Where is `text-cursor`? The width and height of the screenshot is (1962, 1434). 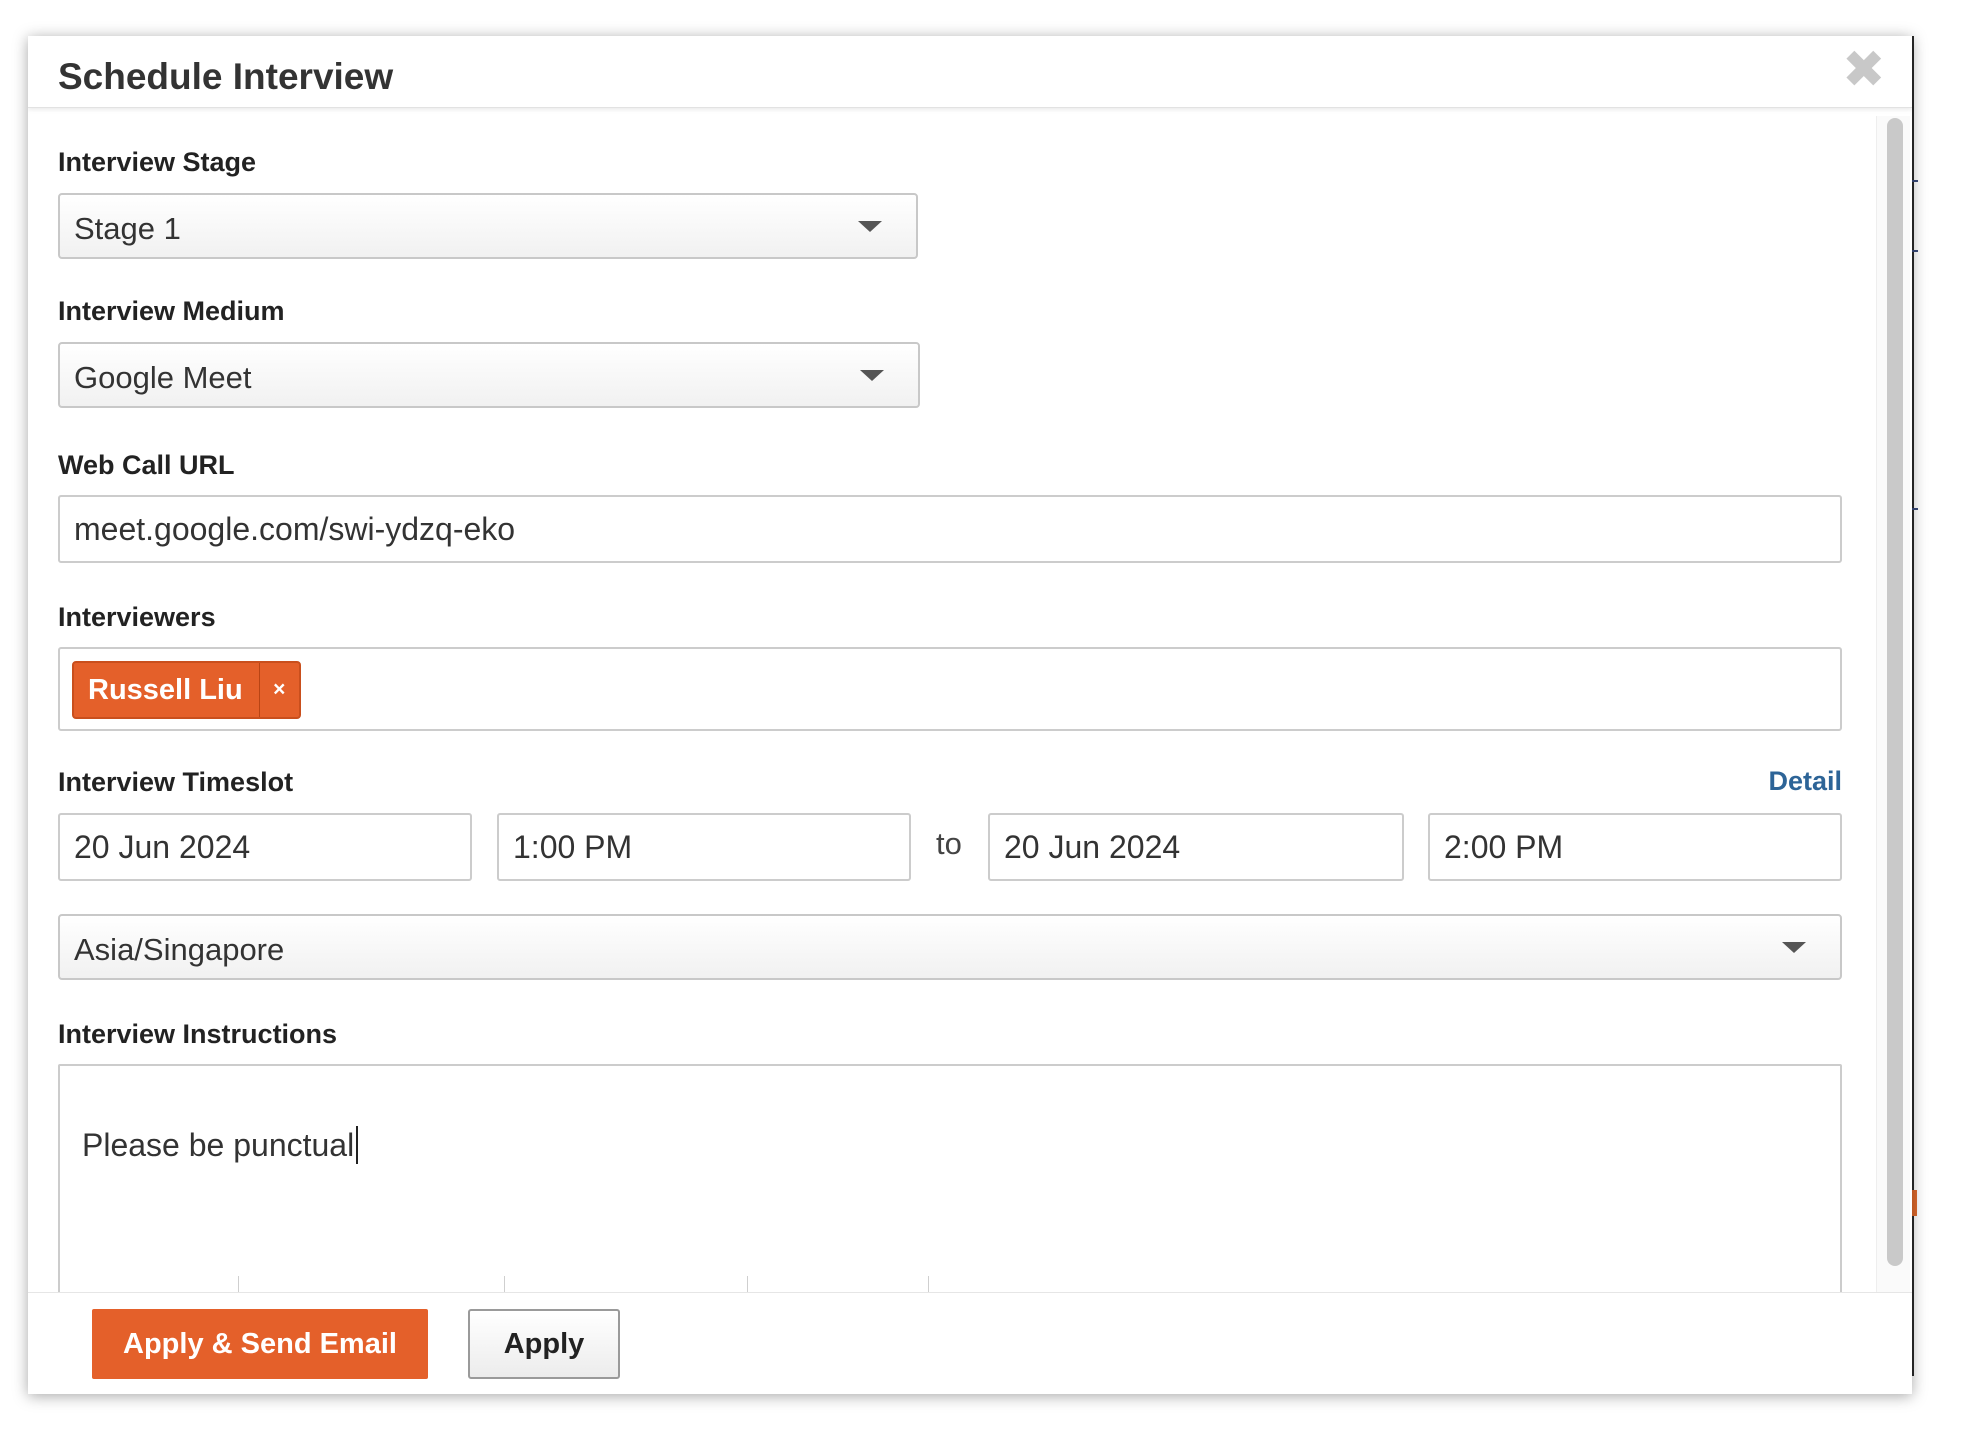 text-cursor is located at coordinates (357, 1145).